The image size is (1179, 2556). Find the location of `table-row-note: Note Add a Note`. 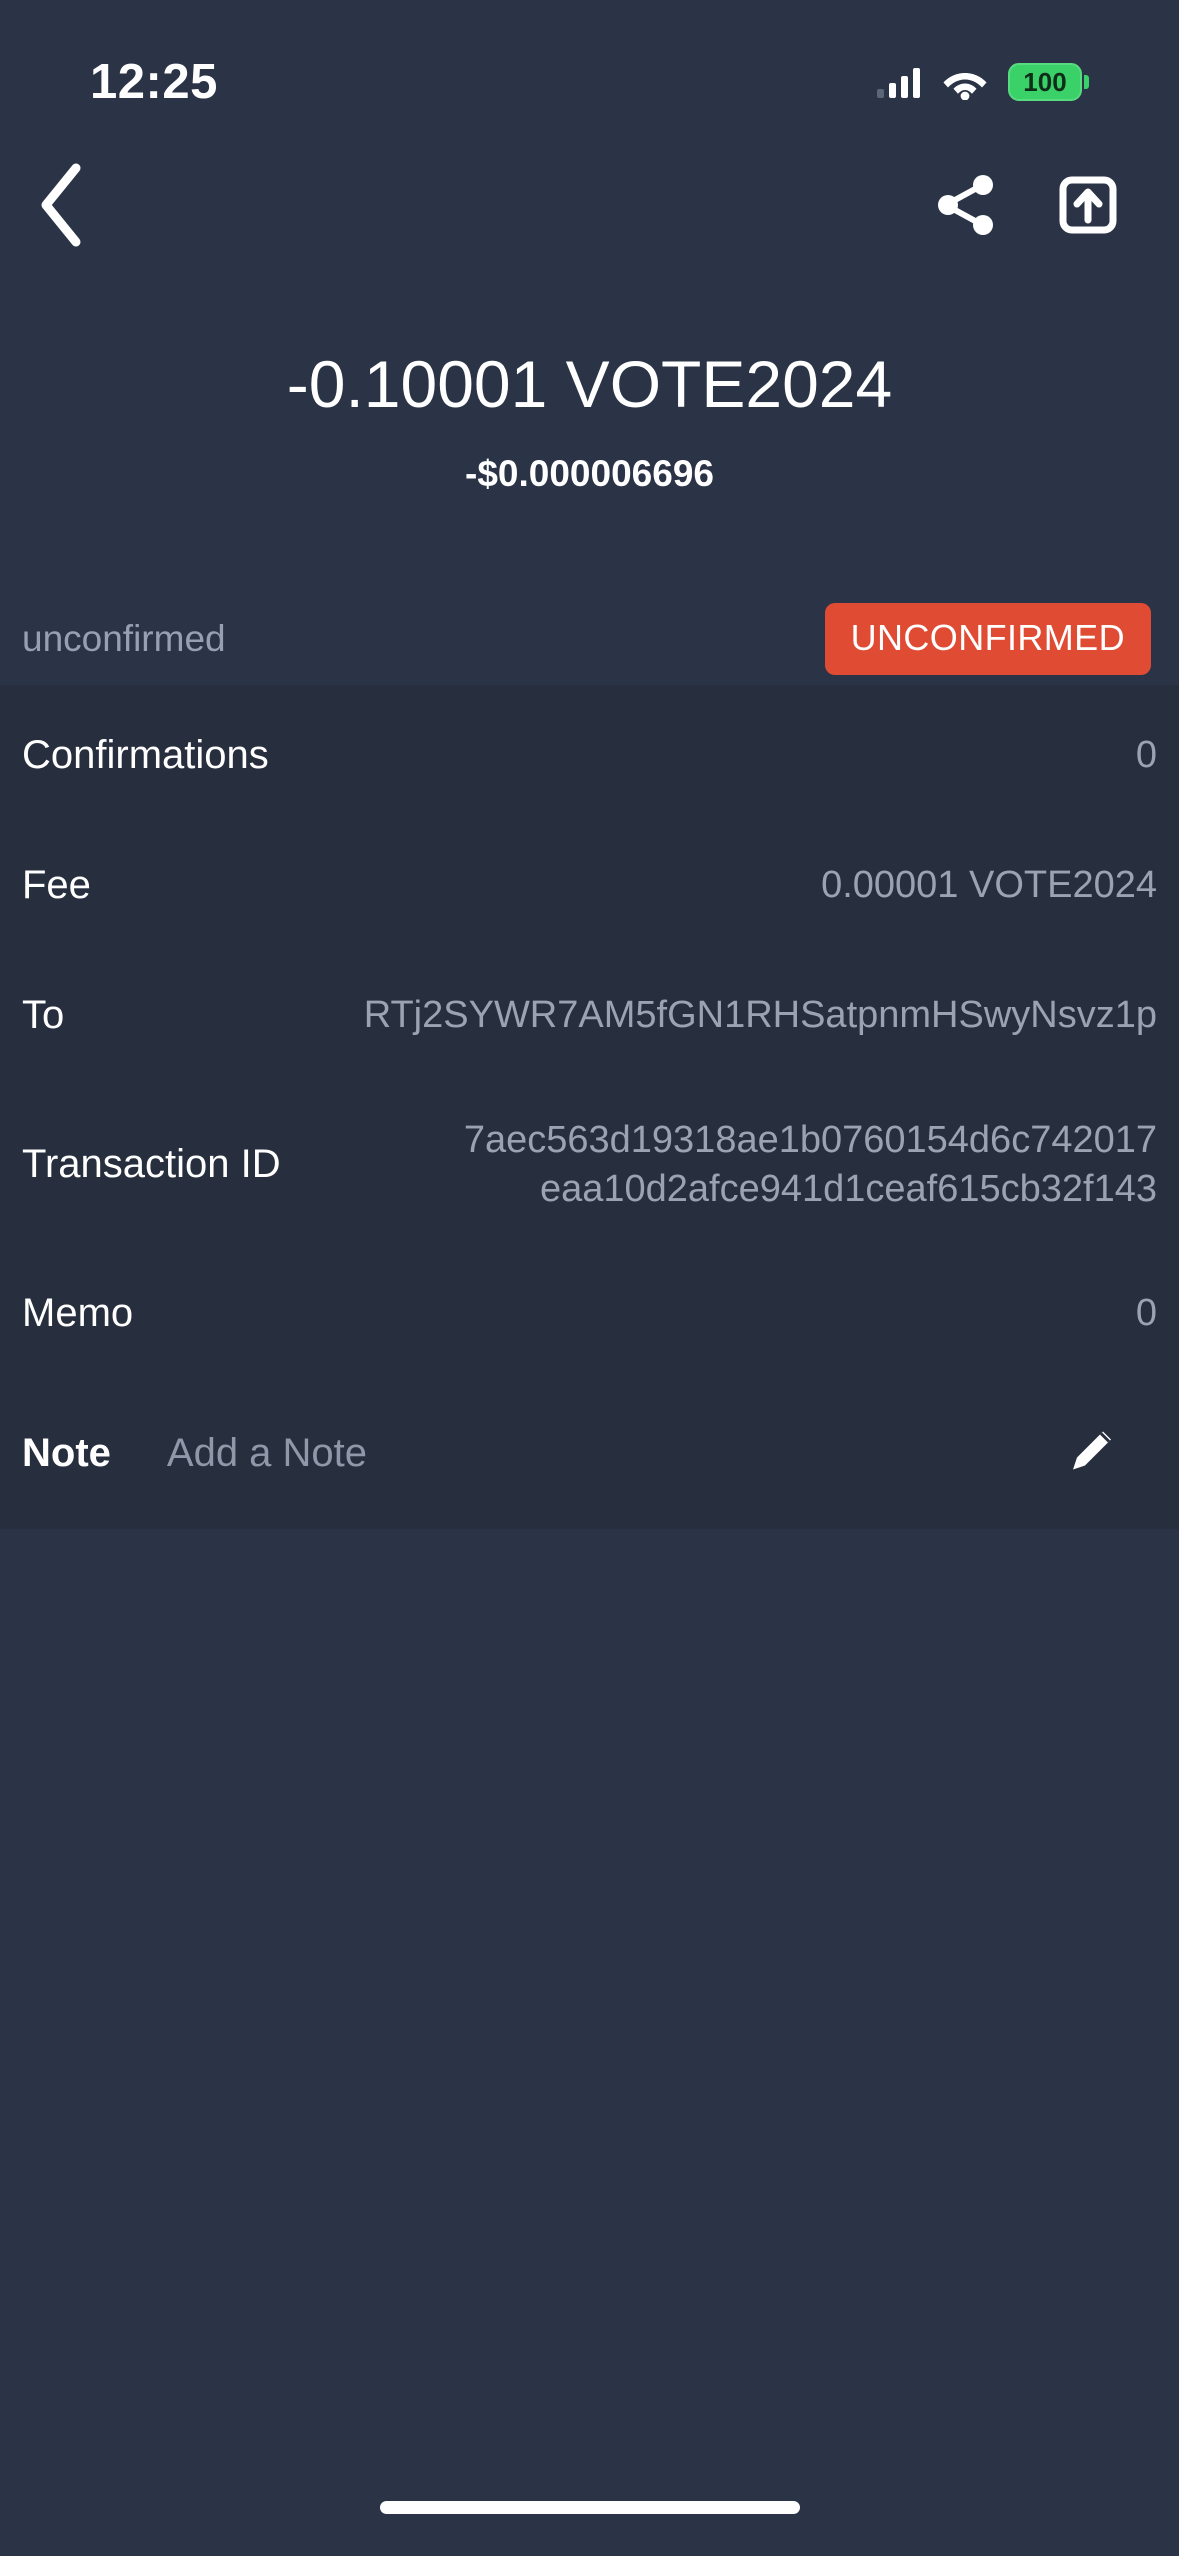

table-row-note: Note Add a Note is located at coordinates (589, 1454).